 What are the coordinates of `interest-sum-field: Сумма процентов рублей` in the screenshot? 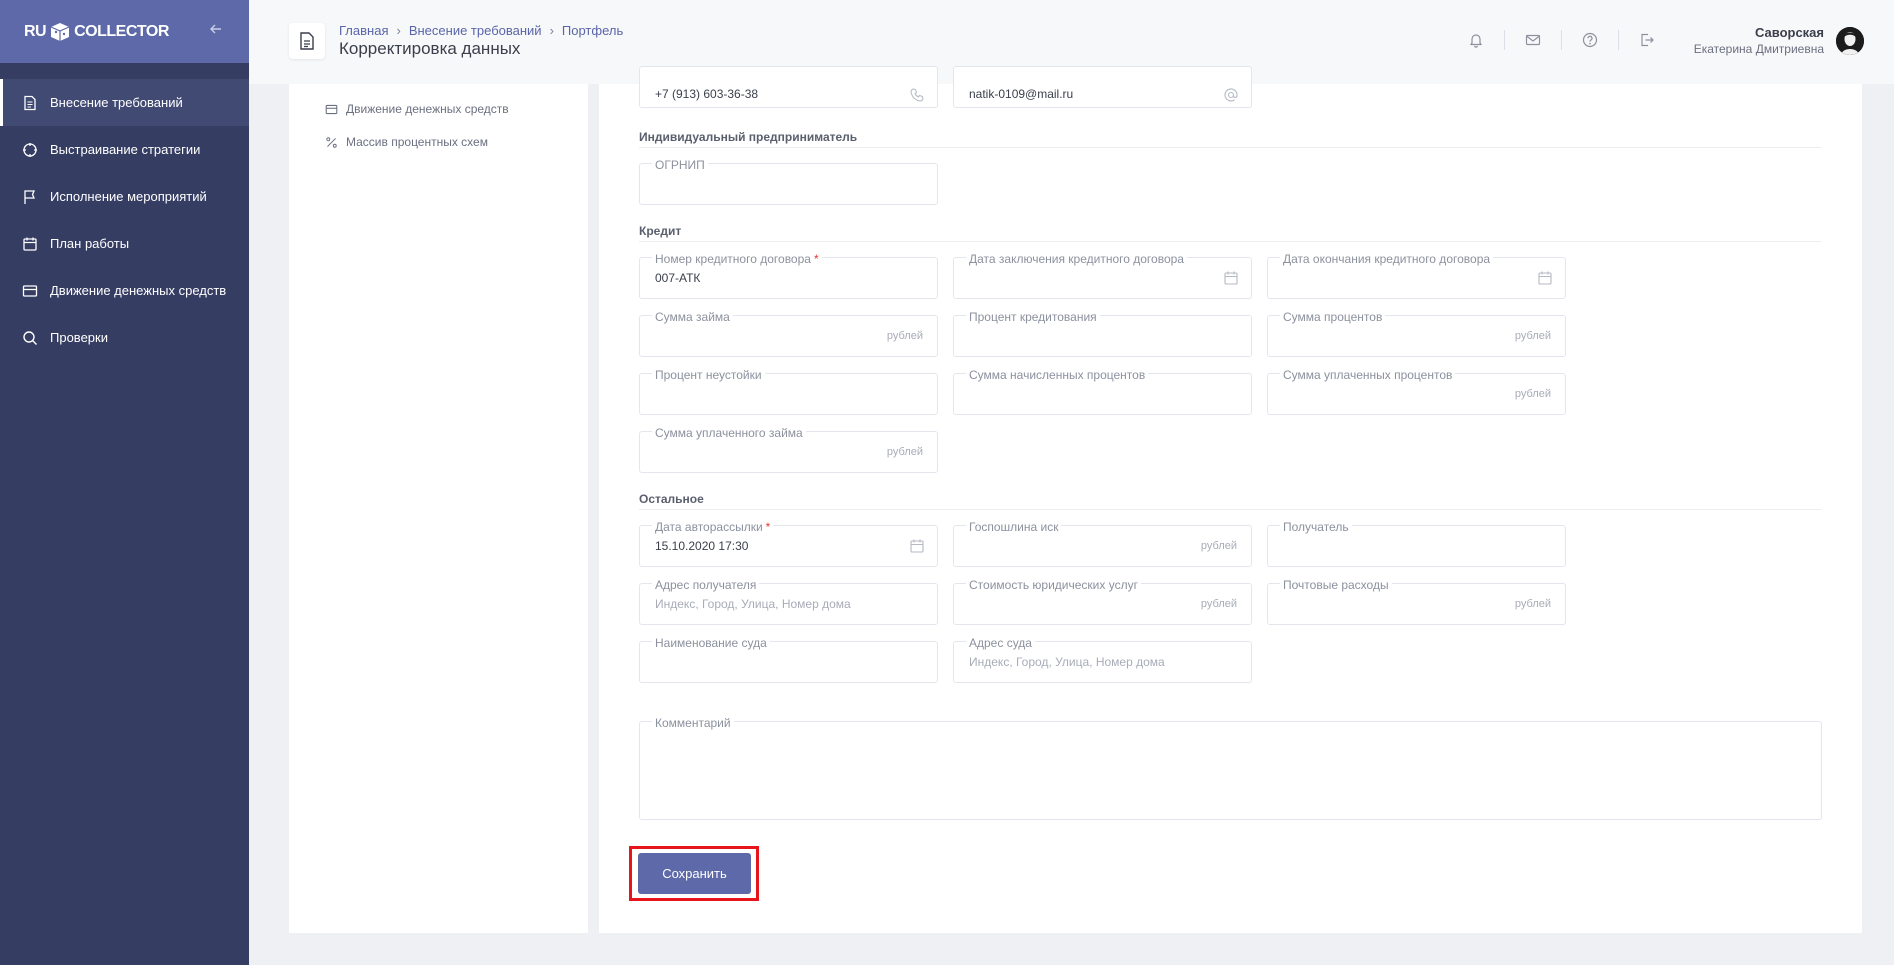 It's located at (1416, 333).